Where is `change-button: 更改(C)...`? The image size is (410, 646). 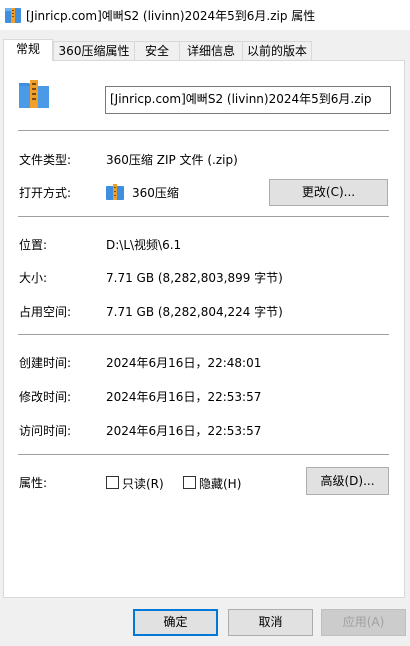
change-button: 更改(C)... is located at coordinates (328, 192).